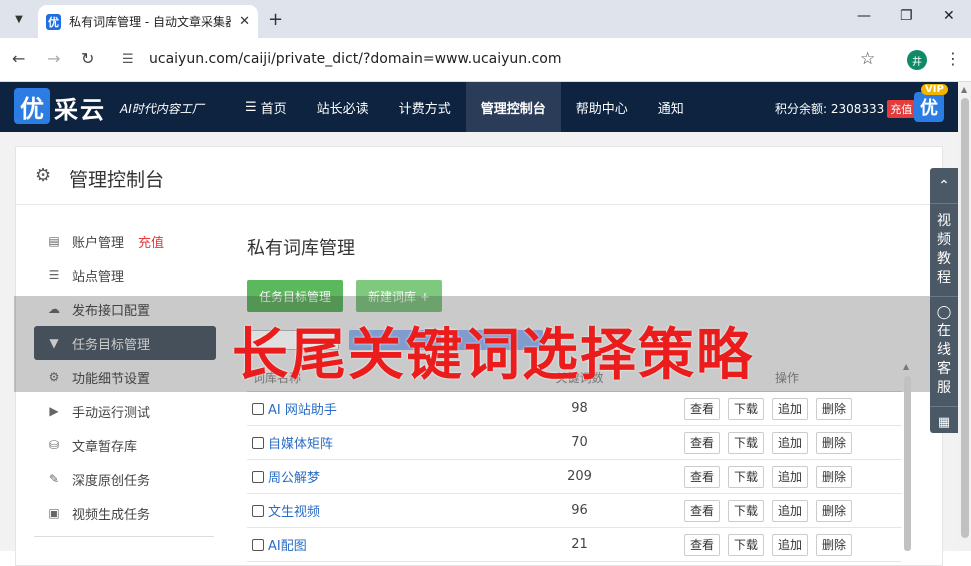 This screenshot has height=566, width=971. Describe the element at coordinates (80, 107) in the screenshot. I see `logo-text: 采云` at that location.